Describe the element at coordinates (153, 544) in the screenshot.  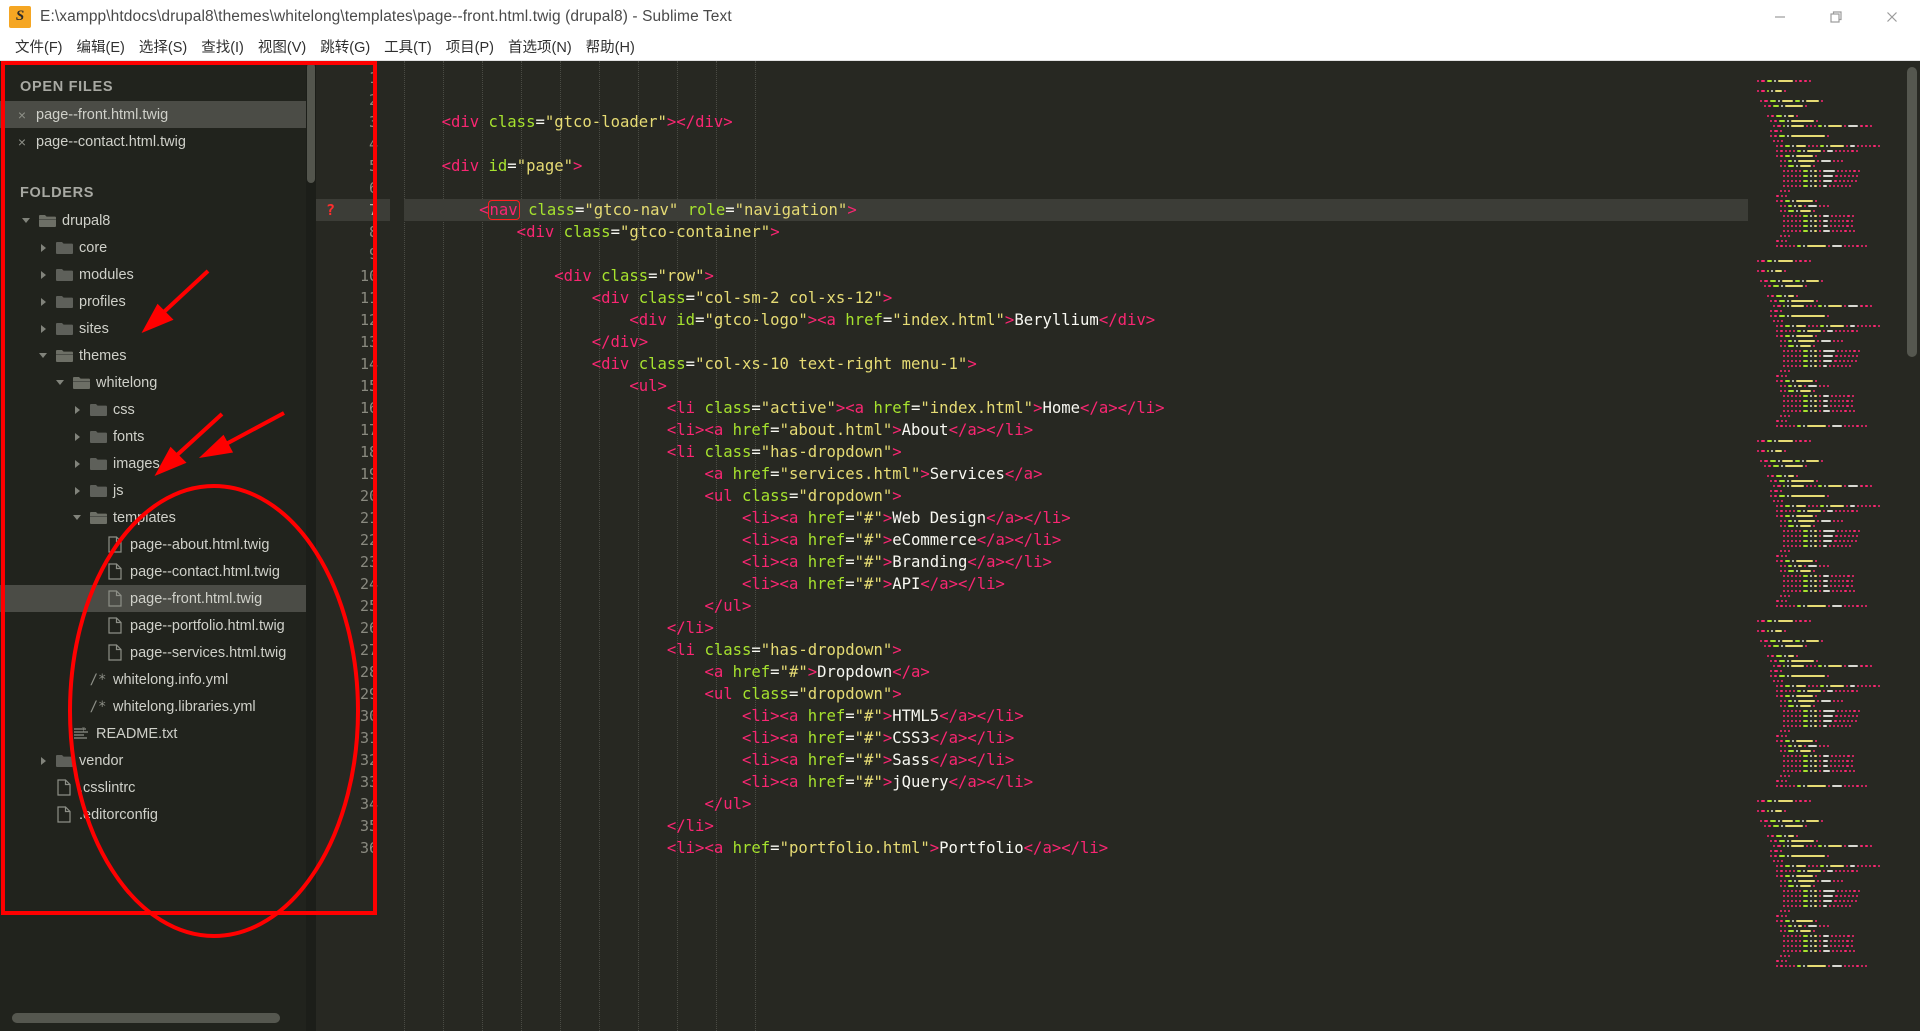
I see `tree-item-page-about-html-twig: page--about.html.twig` at that location.